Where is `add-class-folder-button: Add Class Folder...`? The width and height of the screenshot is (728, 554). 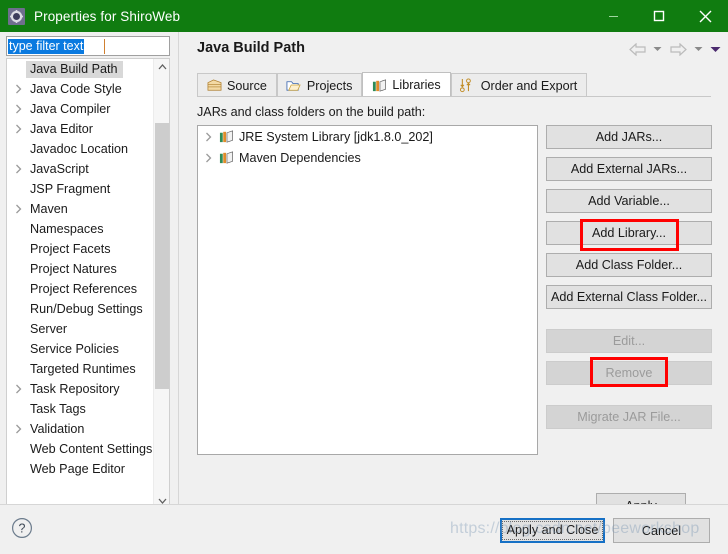
add-class-folder-button: Add Class Folder... is located at coordinates (629, 265).